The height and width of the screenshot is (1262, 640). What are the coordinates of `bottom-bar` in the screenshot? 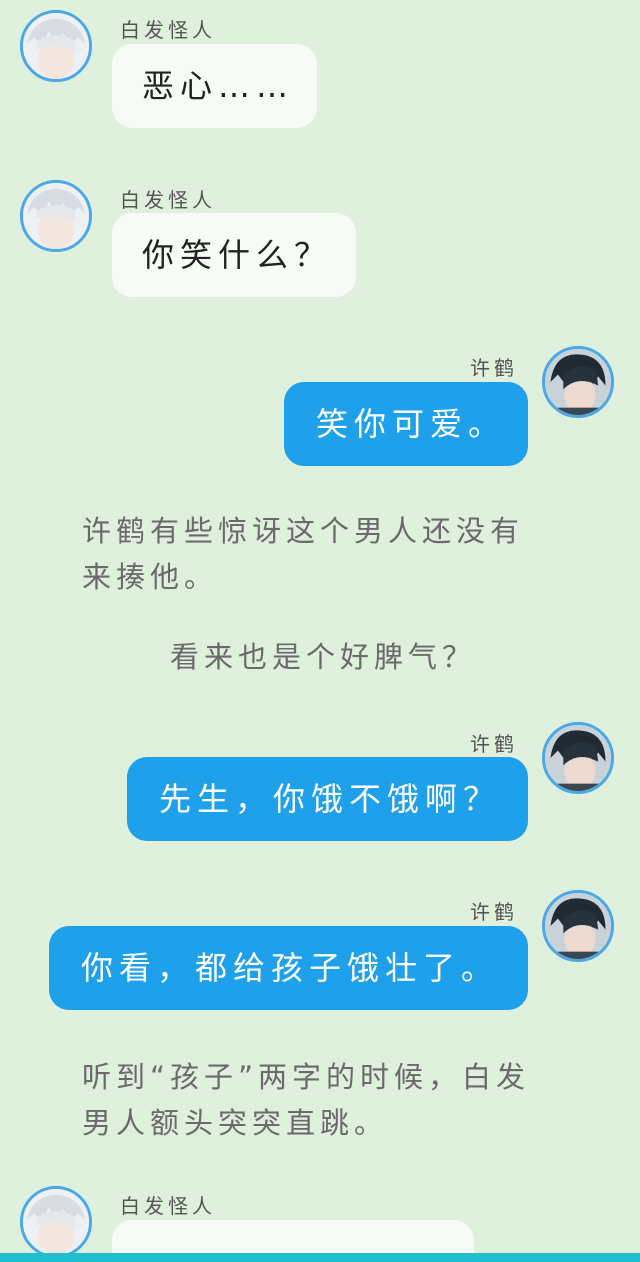 It's located at (320, 1257).